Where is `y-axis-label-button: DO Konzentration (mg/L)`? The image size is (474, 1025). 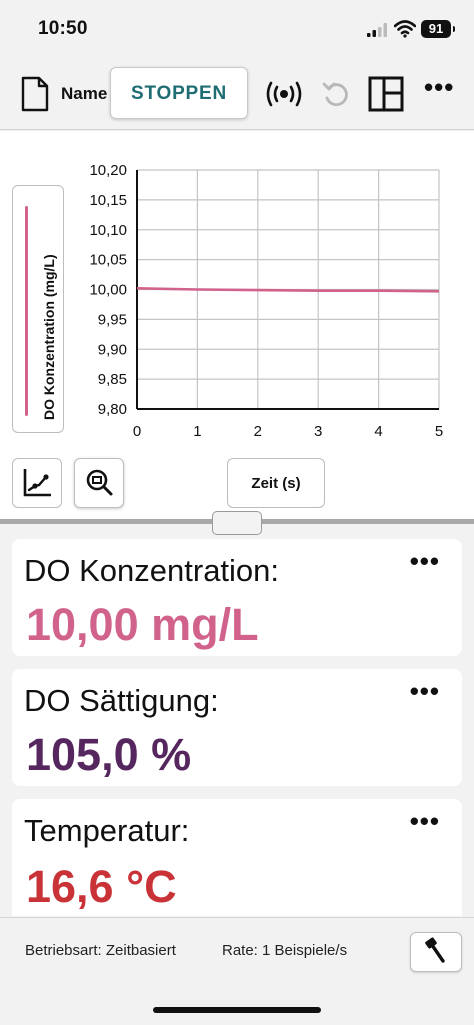
y-axis-label-button: DO Konzentration (mg/L) is located at coordinates (38, 309).